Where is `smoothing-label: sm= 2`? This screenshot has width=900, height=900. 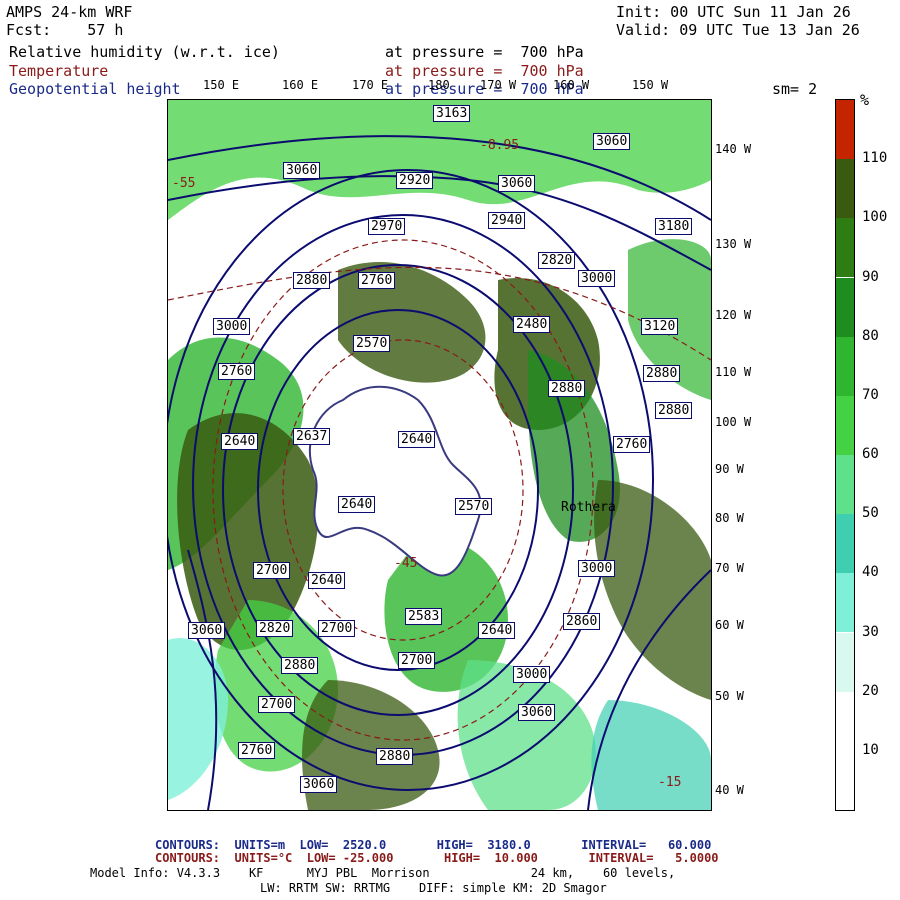 smoothing-label: sm= 2 is located at coordinates (795, 89).